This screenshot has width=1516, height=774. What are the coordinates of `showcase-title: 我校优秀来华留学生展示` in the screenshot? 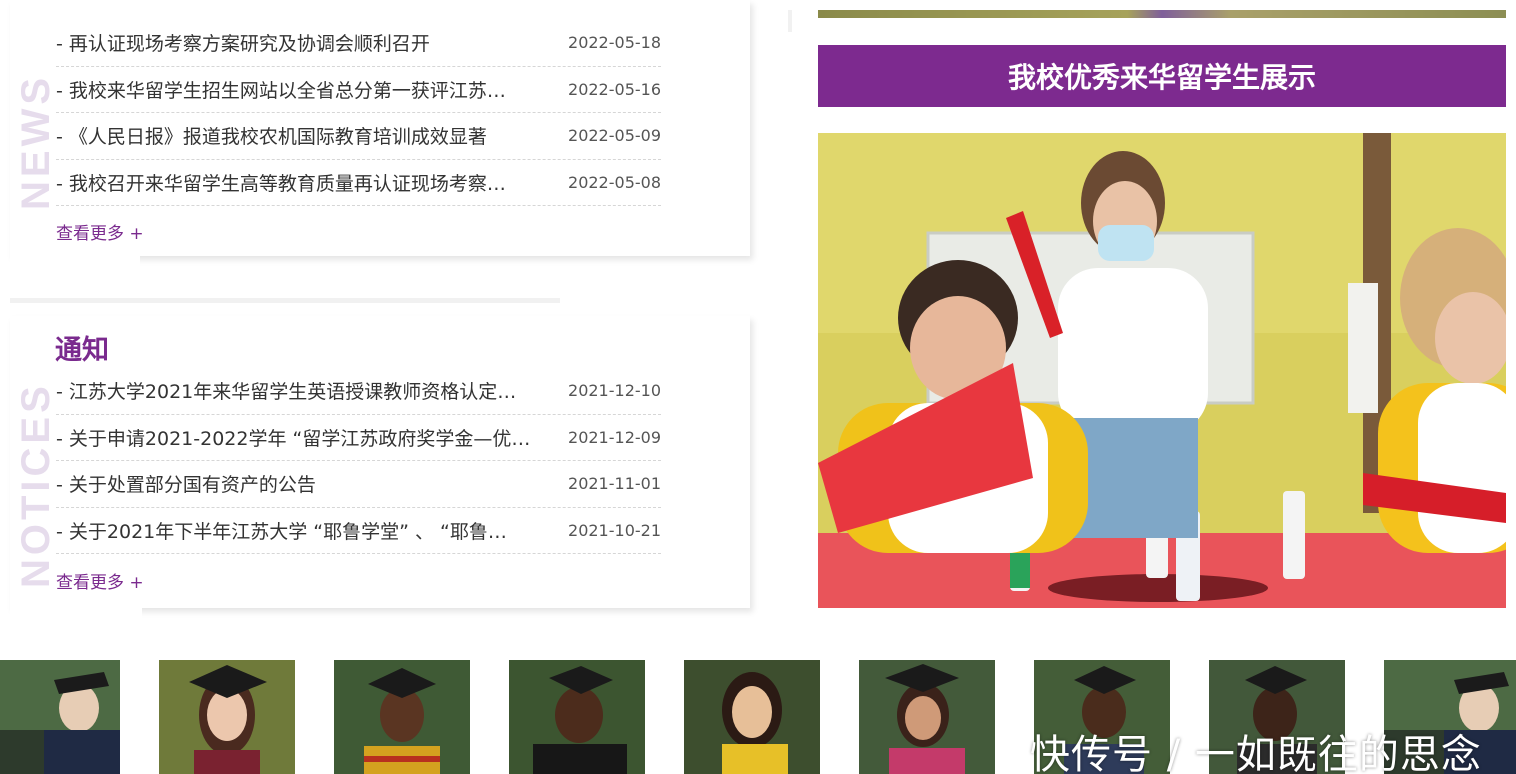 It's located at (1161, 77).